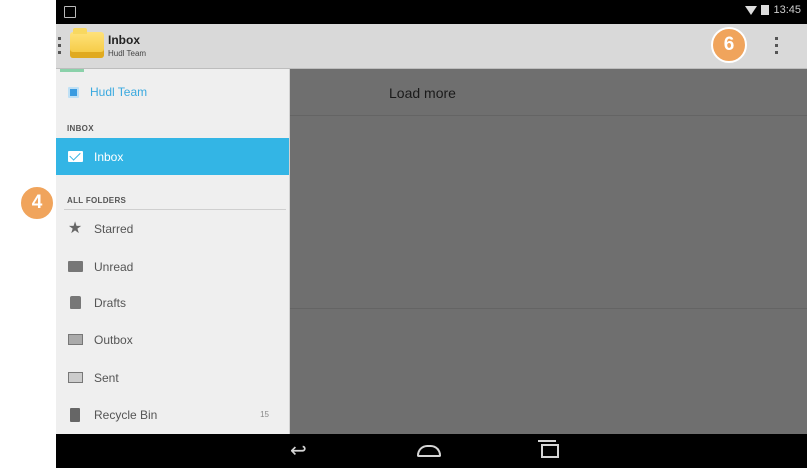  What do you see at coordinates (776, 45) in the screenshot?
I see `overflow-menu-icon` at bounding box center [776, 45].